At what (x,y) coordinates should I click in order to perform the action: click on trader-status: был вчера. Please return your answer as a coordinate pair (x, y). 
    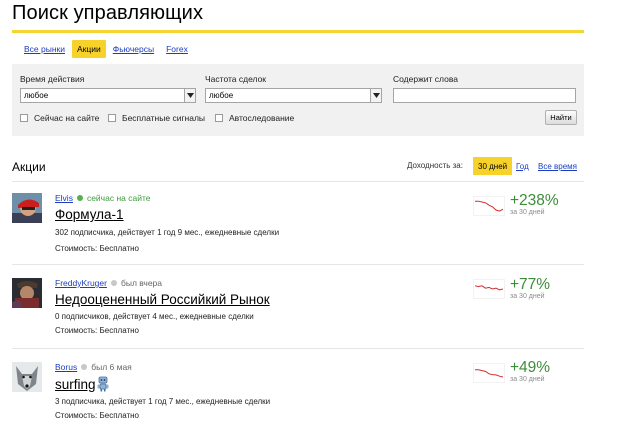
    Looking at the image, I should click on (141, 283).